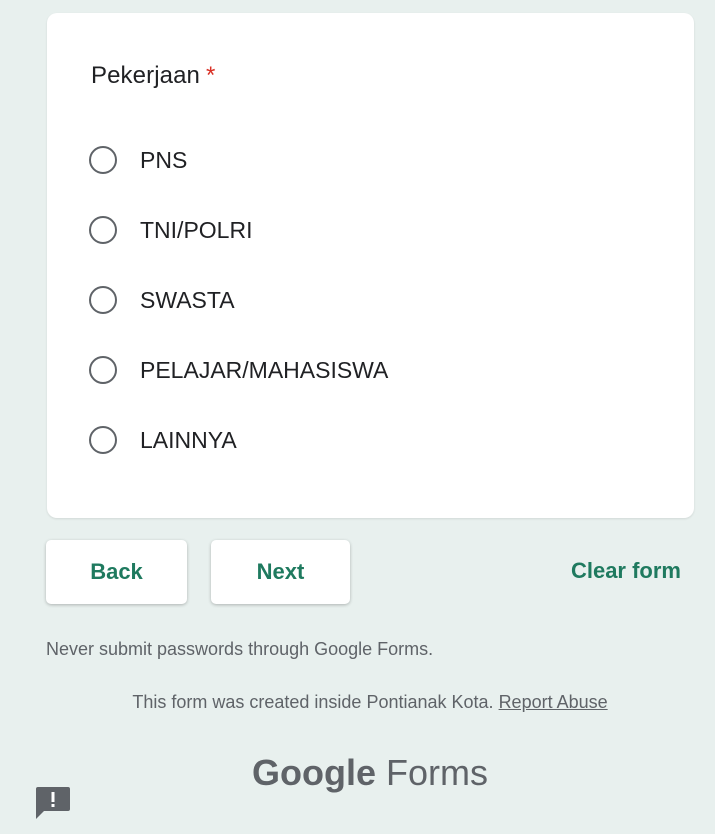 The image size is (719, 837). I want to click on option-label: TNI/POLRI, so click(196, 229).